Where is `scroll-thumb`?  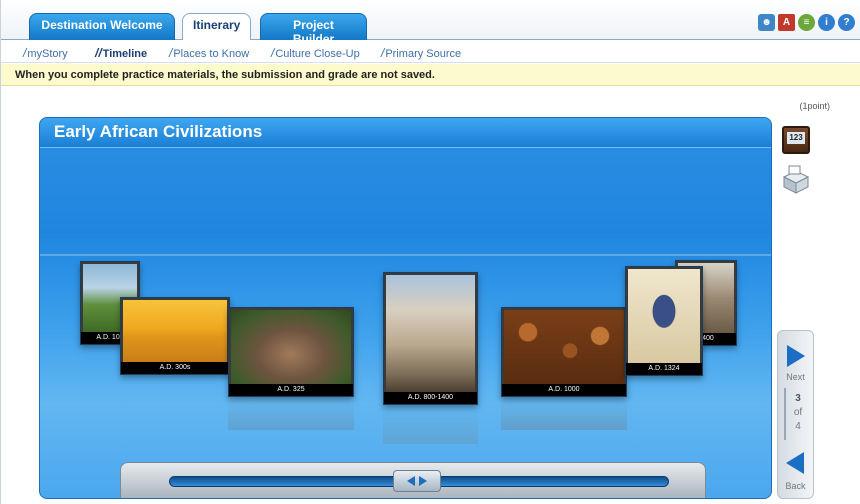 scroll-thumb is located at coordinates (417, 481).